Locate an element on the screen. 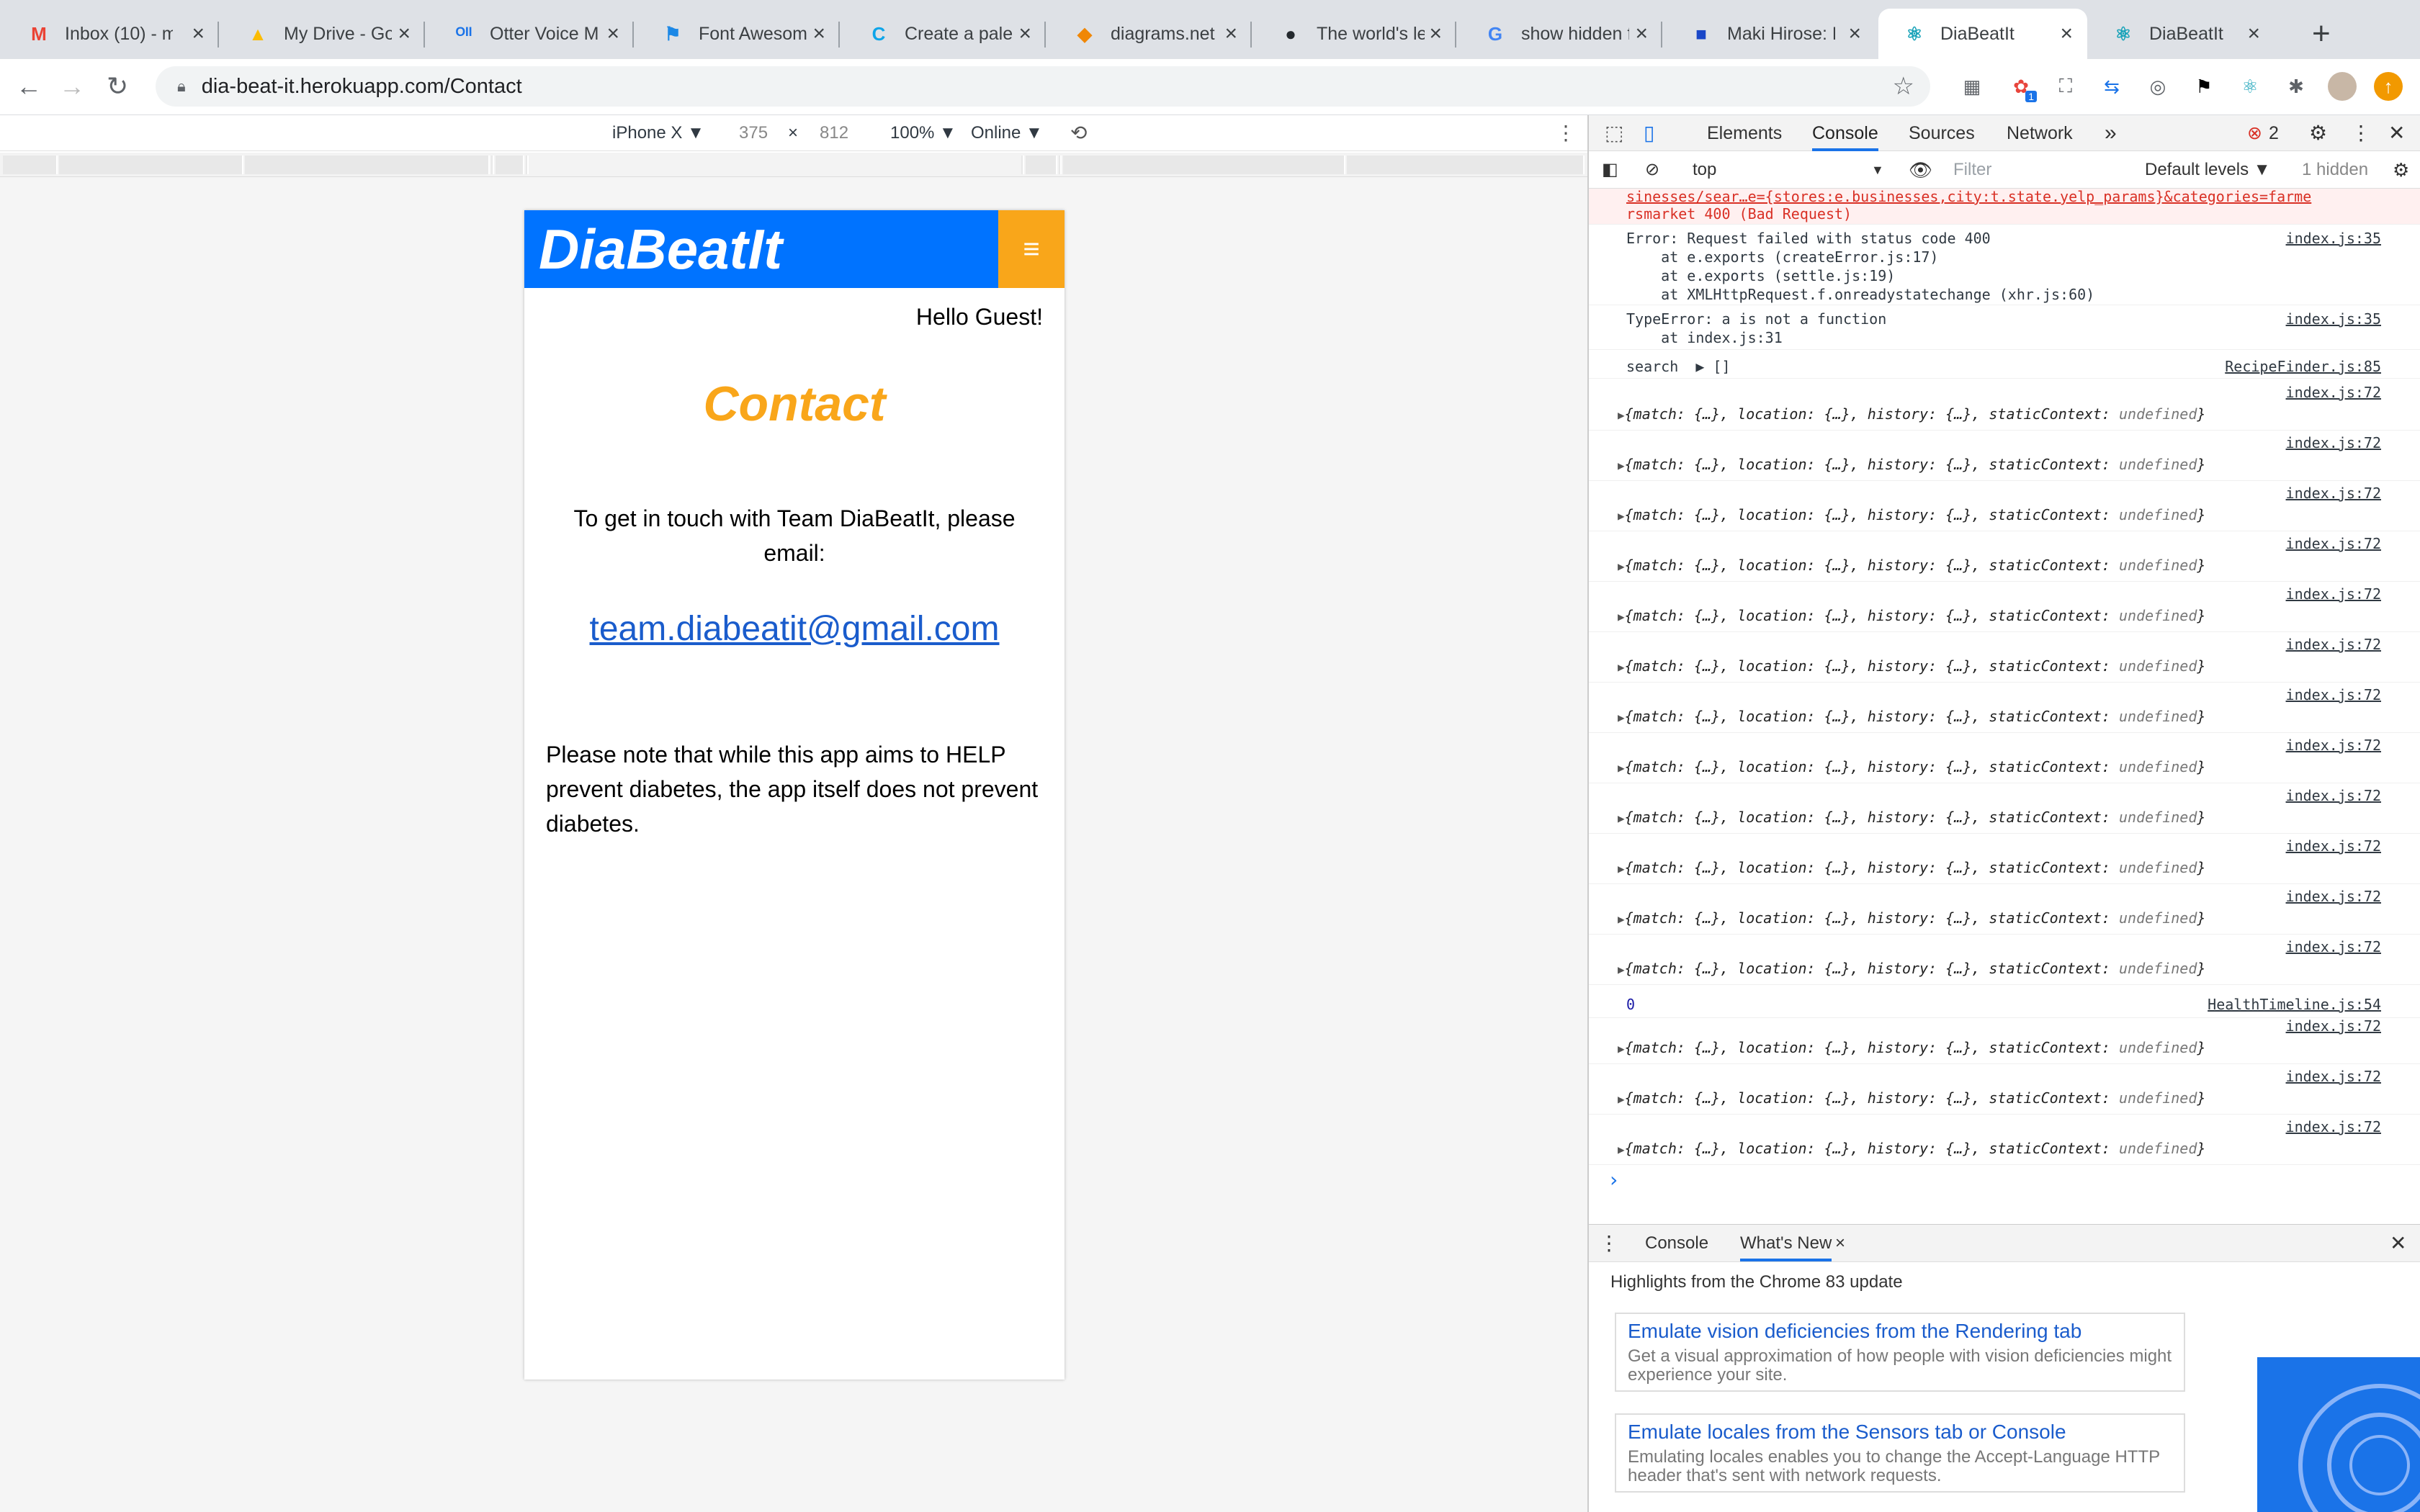 The image size is (2420, 1512). browser-tab: ⚛ DiaBeatIt × is located at coordinates (2181, 34).